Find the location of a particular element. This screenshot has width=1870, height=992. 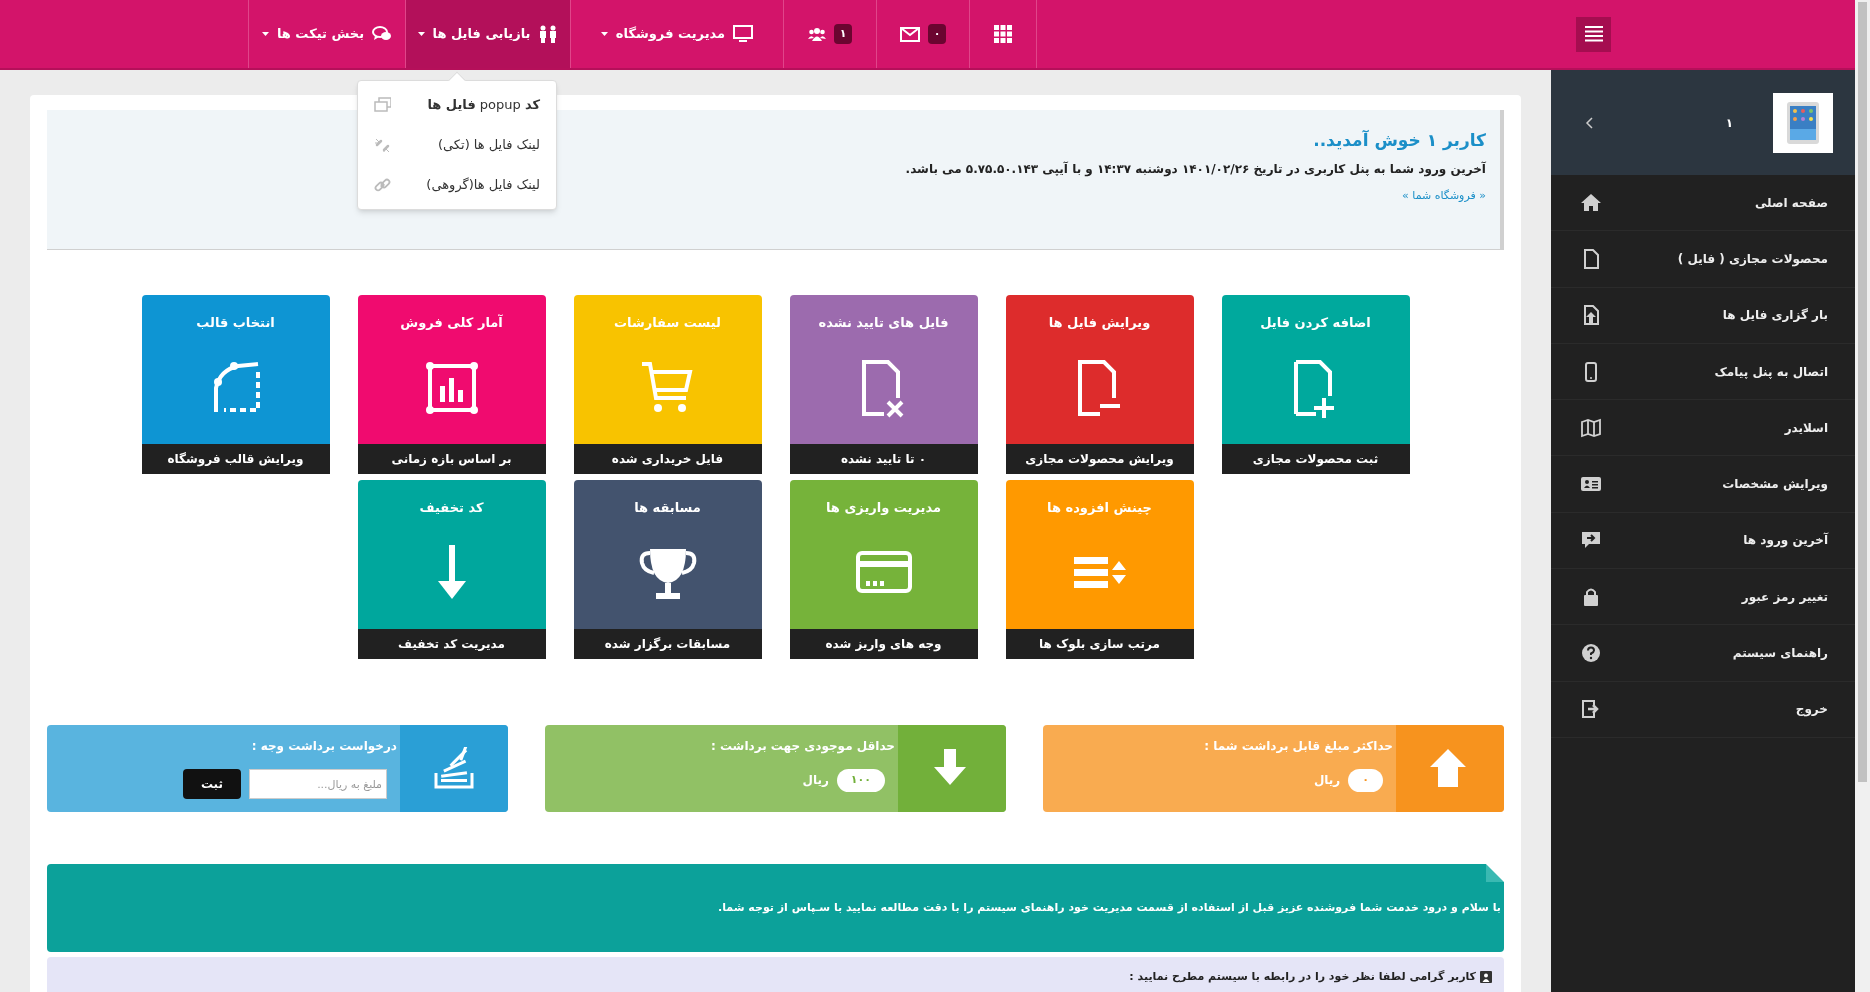

tile-caption: ویرایش قالب فروشگاه is located at coordinates (235, 459).